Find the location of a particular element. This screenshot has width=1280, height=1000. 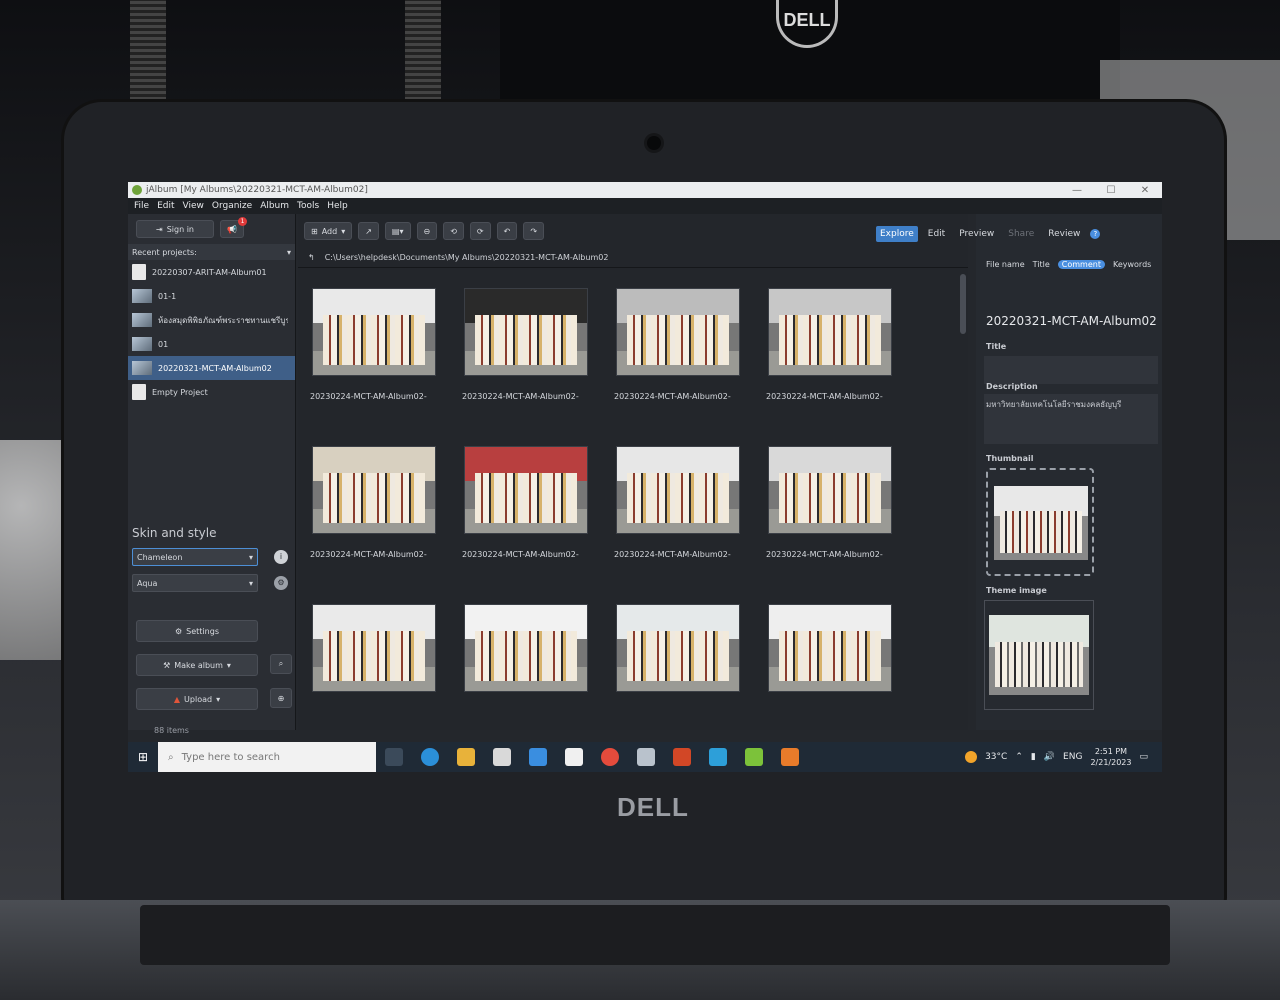

task-view-icon is located at coordinates (394, 757).